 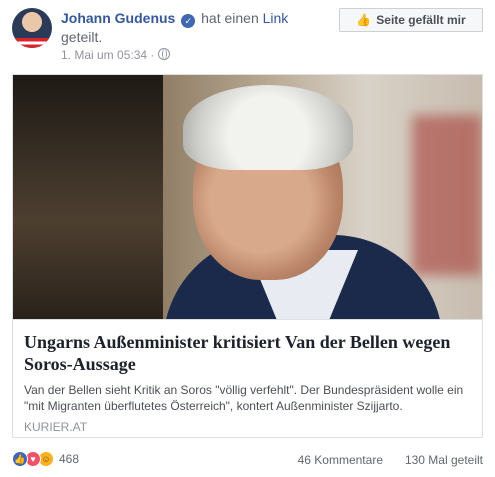 What do you see at coordinates (340, 460) in the screenshot?
I see `comments-count: 46 Kommentare` at bounding box center [340, 460].